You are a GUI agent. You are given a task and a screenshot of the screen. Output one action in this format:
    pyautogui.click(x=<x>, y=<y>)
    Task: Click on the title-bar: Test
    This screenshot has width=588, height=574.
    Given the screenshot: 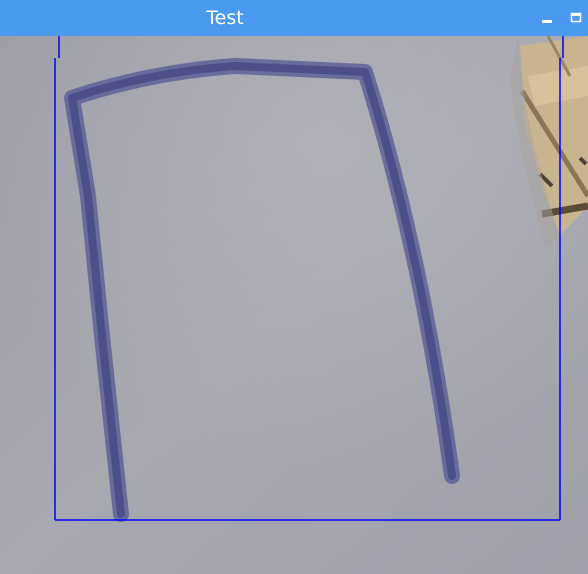 What is the action you would take?
    pyautogui.click(x=294, y=18)
    